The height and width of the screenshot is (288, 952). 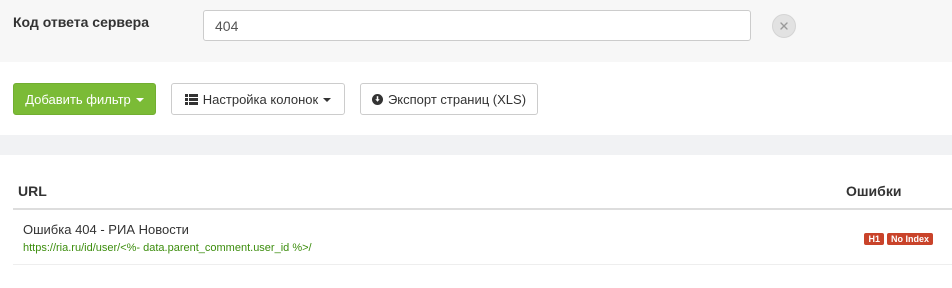 I want to click on export-pages-button: Экспорт страниц (XLS), so click(x=449, y=99).